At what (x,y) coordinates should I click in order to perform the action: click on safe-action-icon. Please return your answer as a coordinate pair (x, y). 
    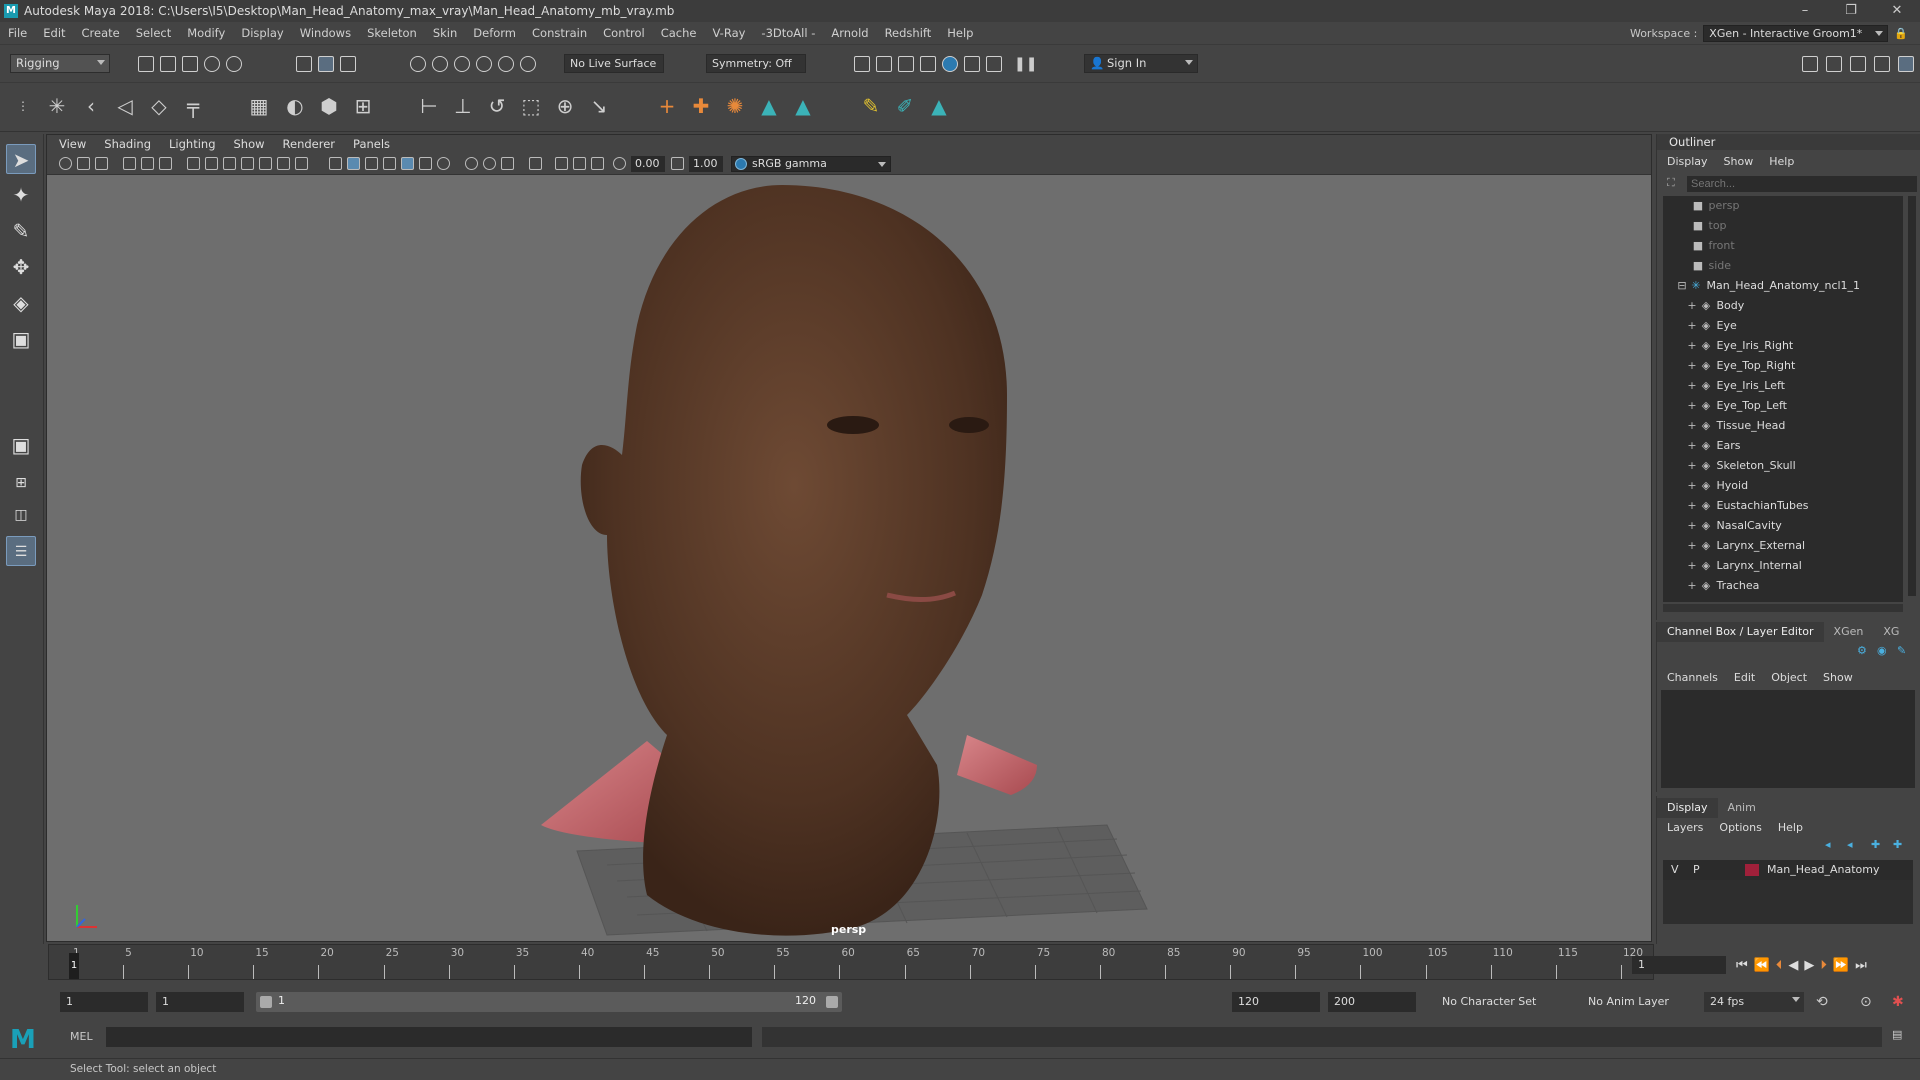
    Looking at the image, I should click on (283, 163).